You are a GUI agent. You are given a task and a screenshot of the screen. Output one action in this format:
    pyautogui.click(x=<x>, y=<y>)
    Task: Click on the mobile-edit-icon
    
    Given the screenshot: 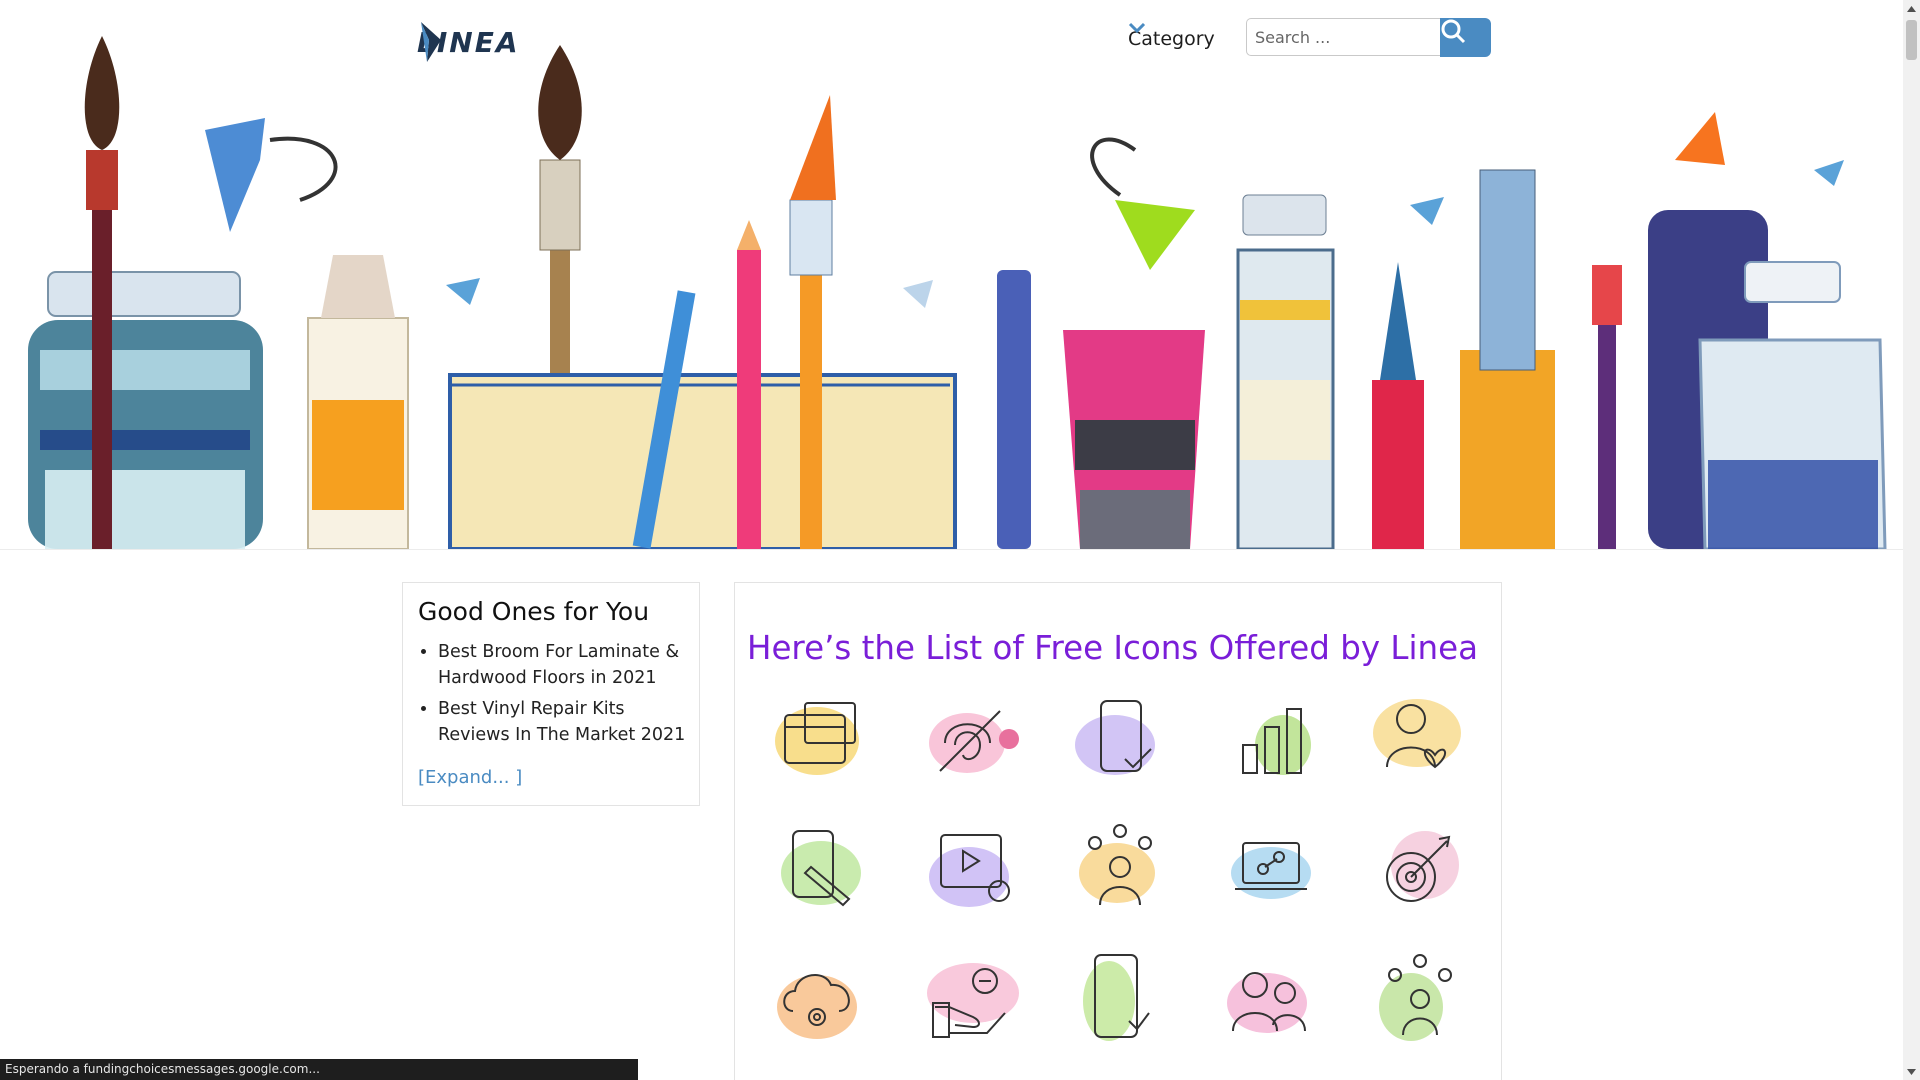 What is the action you would take?
    pyautogui.click(x=820, y=871)
    